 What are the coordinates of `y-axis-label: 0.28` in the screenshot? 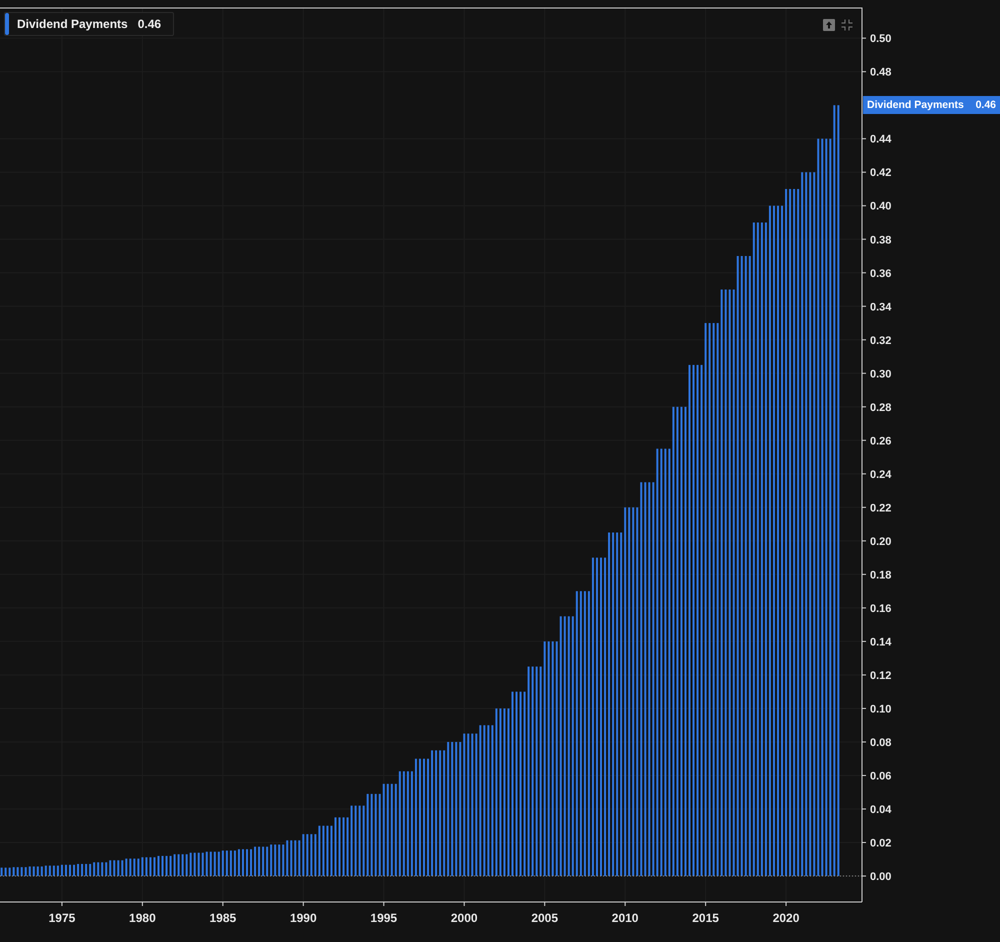 It's located at (881, 408).